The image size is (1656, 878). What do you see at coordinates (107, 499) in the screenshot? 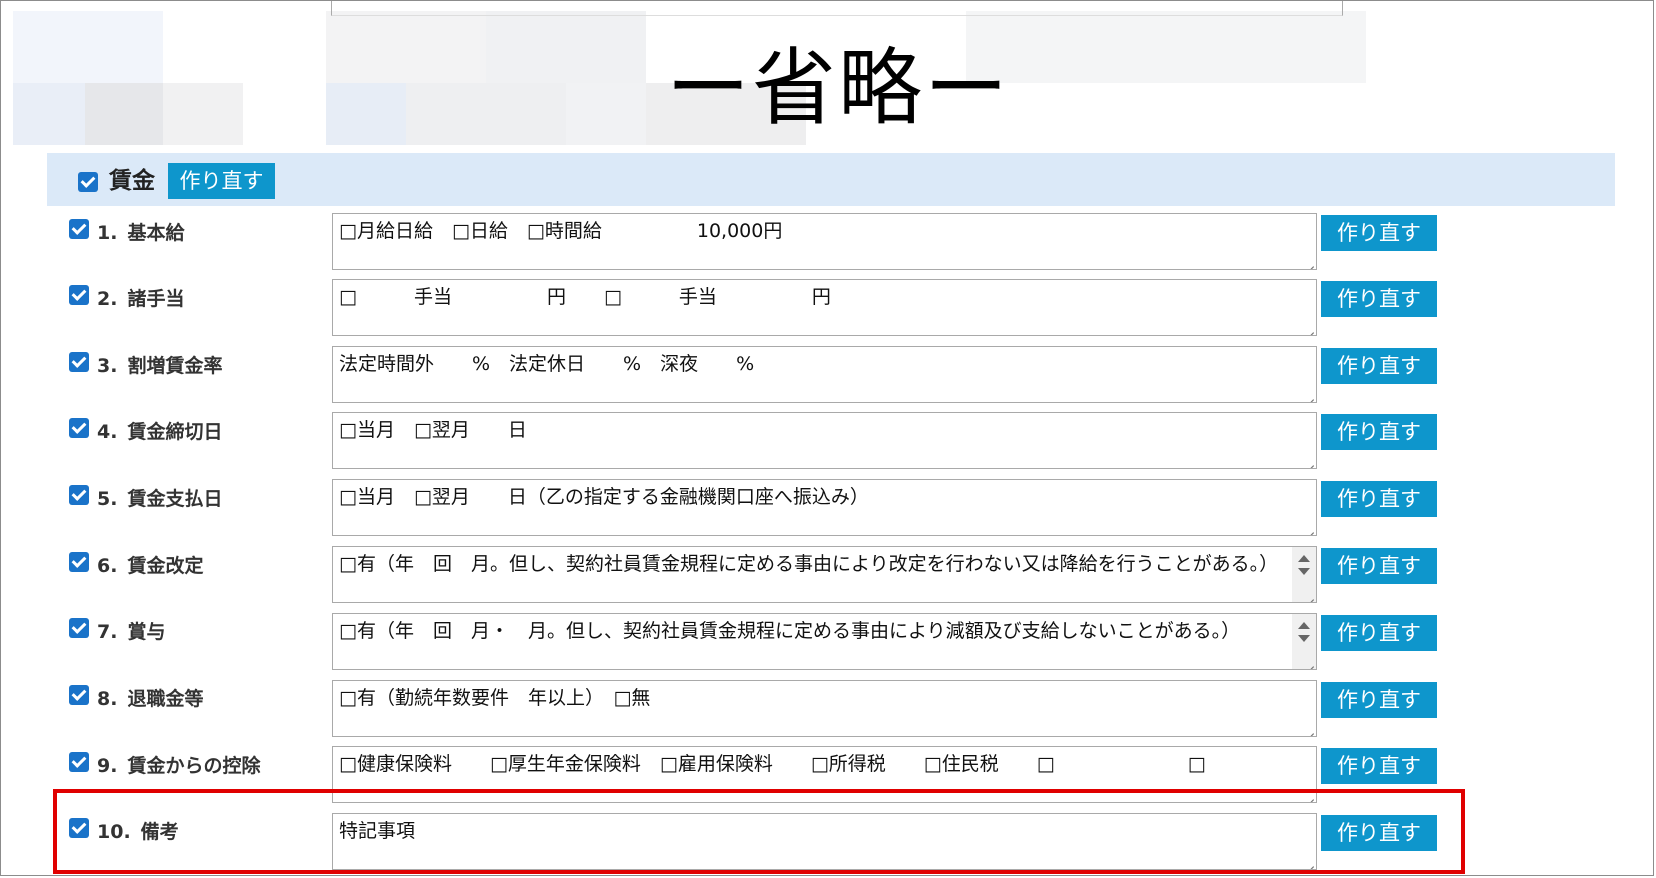
I see `item-number: 5.` at bounding box center [107, 499].